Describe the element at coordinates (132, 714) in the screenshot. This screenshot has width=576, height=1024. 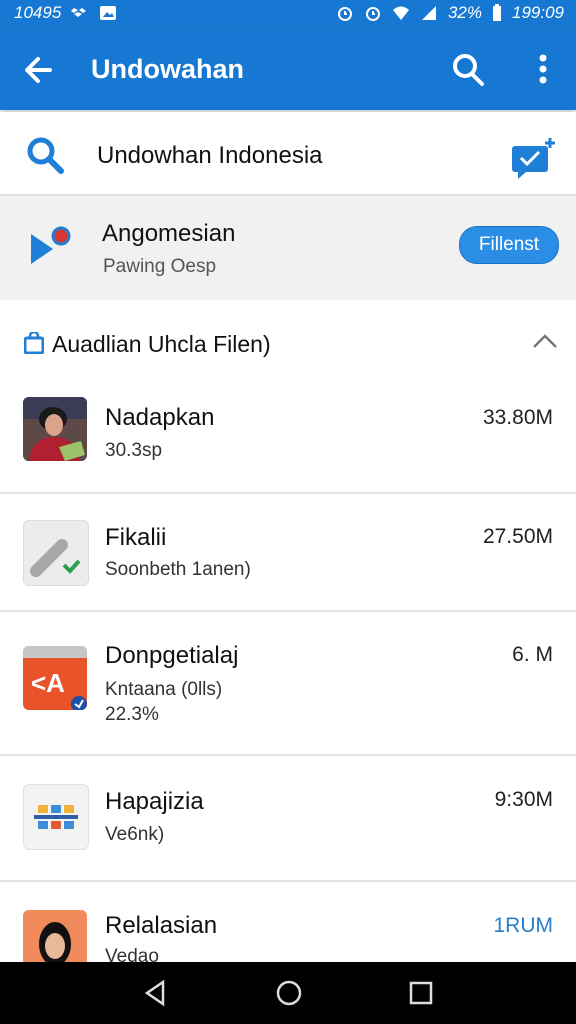
I see `item-percent: 22.3%` at that location.